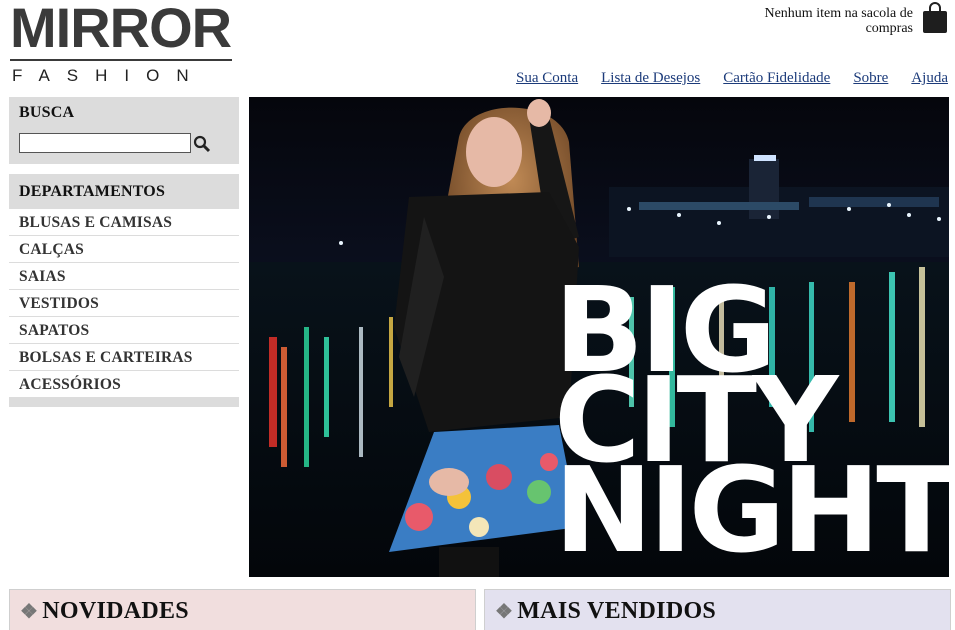  What do you see at coordinates (929, 78) in the screenshot?
I see `nav-ajuda: Ajuda` at bounding box center [929, 78].